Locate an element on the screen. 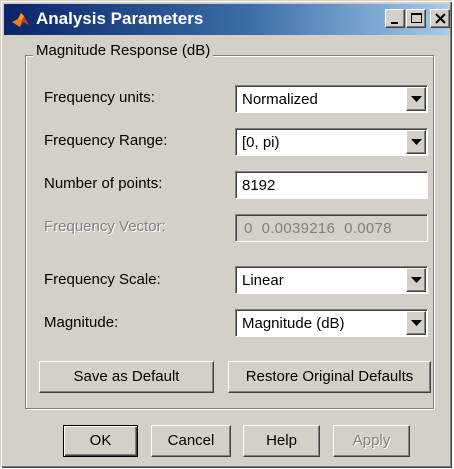 The height and width of the screenshot is (469, 454). frequency-scale-select: Linear is located at coordinates (331, 280).